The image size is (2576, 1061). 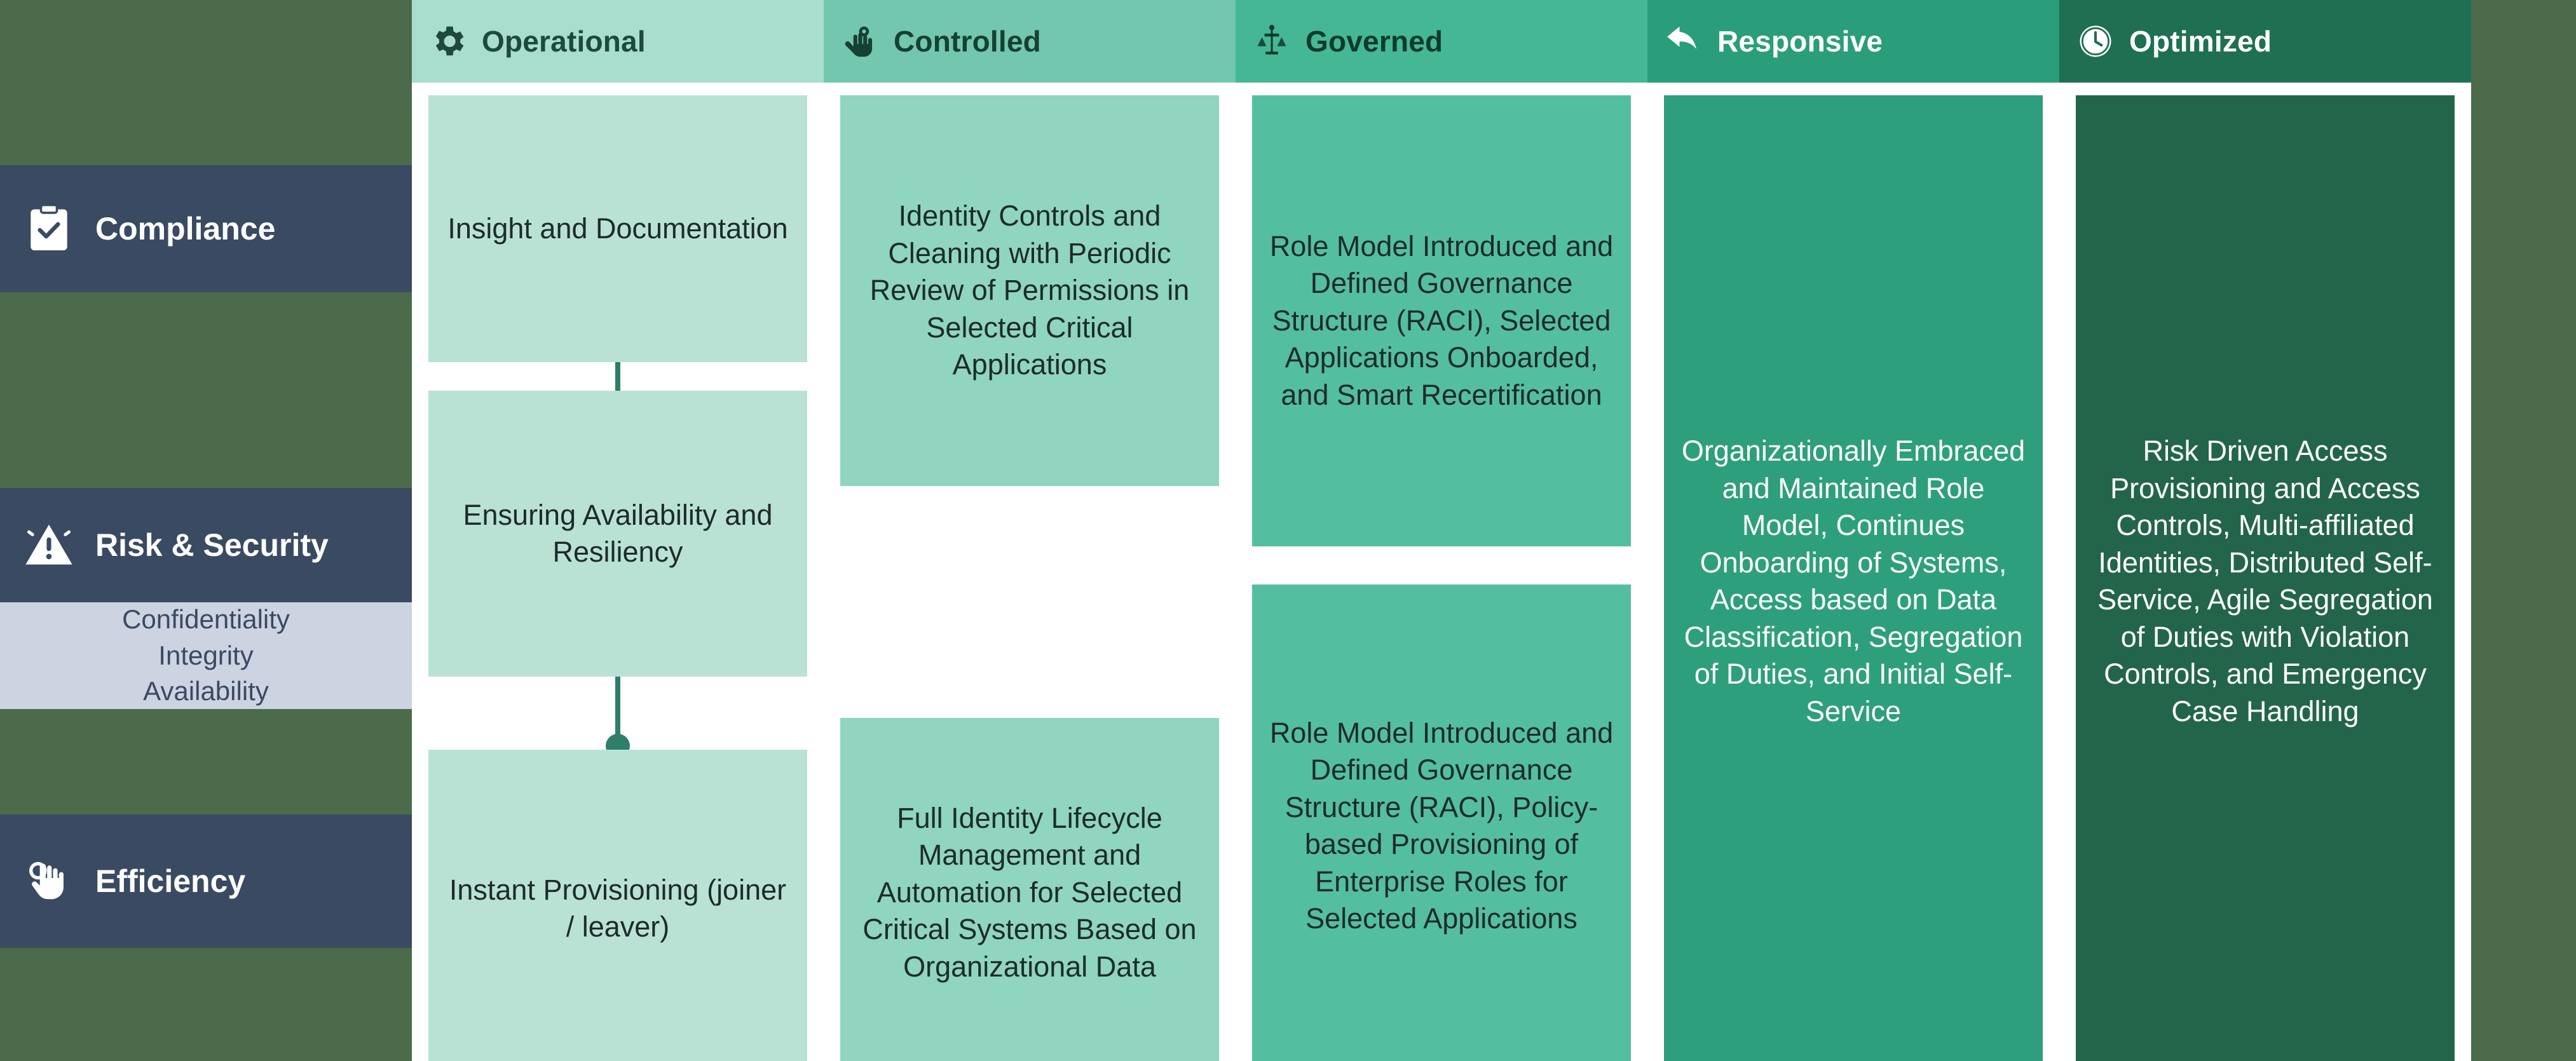 I want to click on stage-label-optimized: Optimized, so click(x=2200, y=42).